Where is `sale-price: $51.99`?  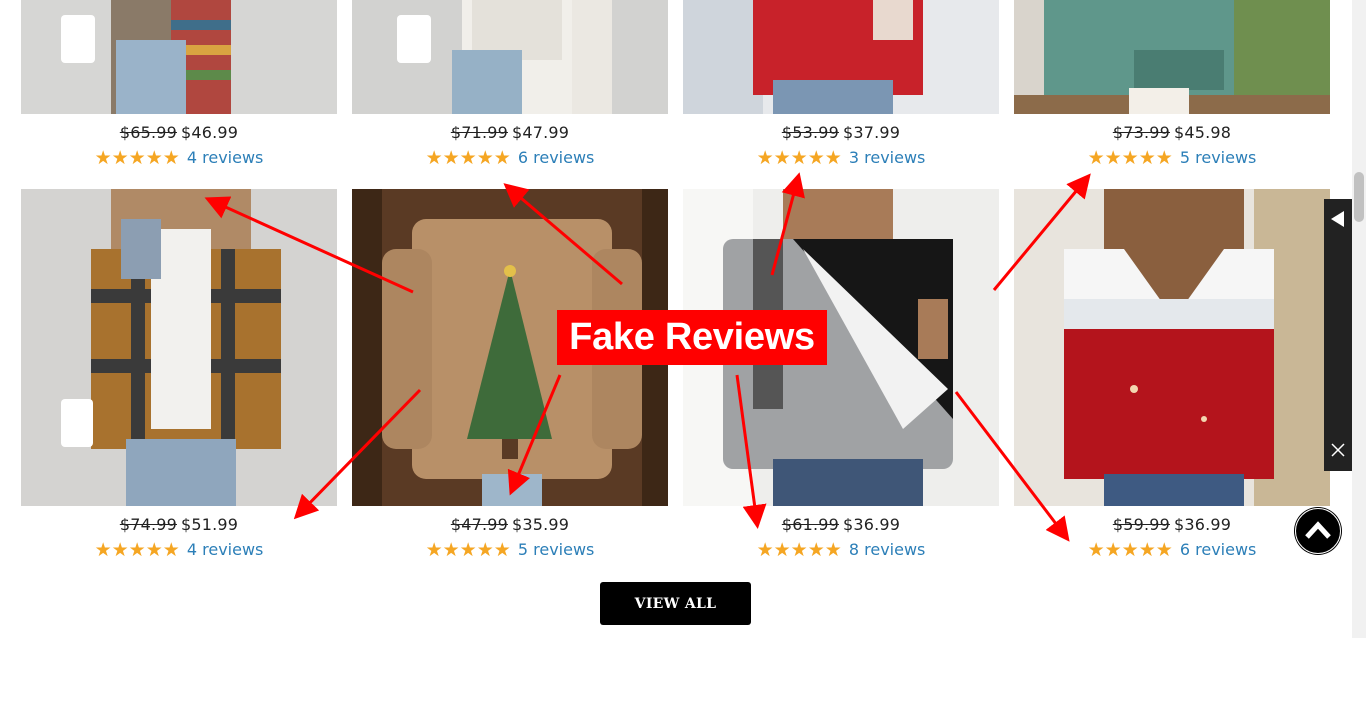 sale-price: $51.99 is located at coordinates (210, 524).